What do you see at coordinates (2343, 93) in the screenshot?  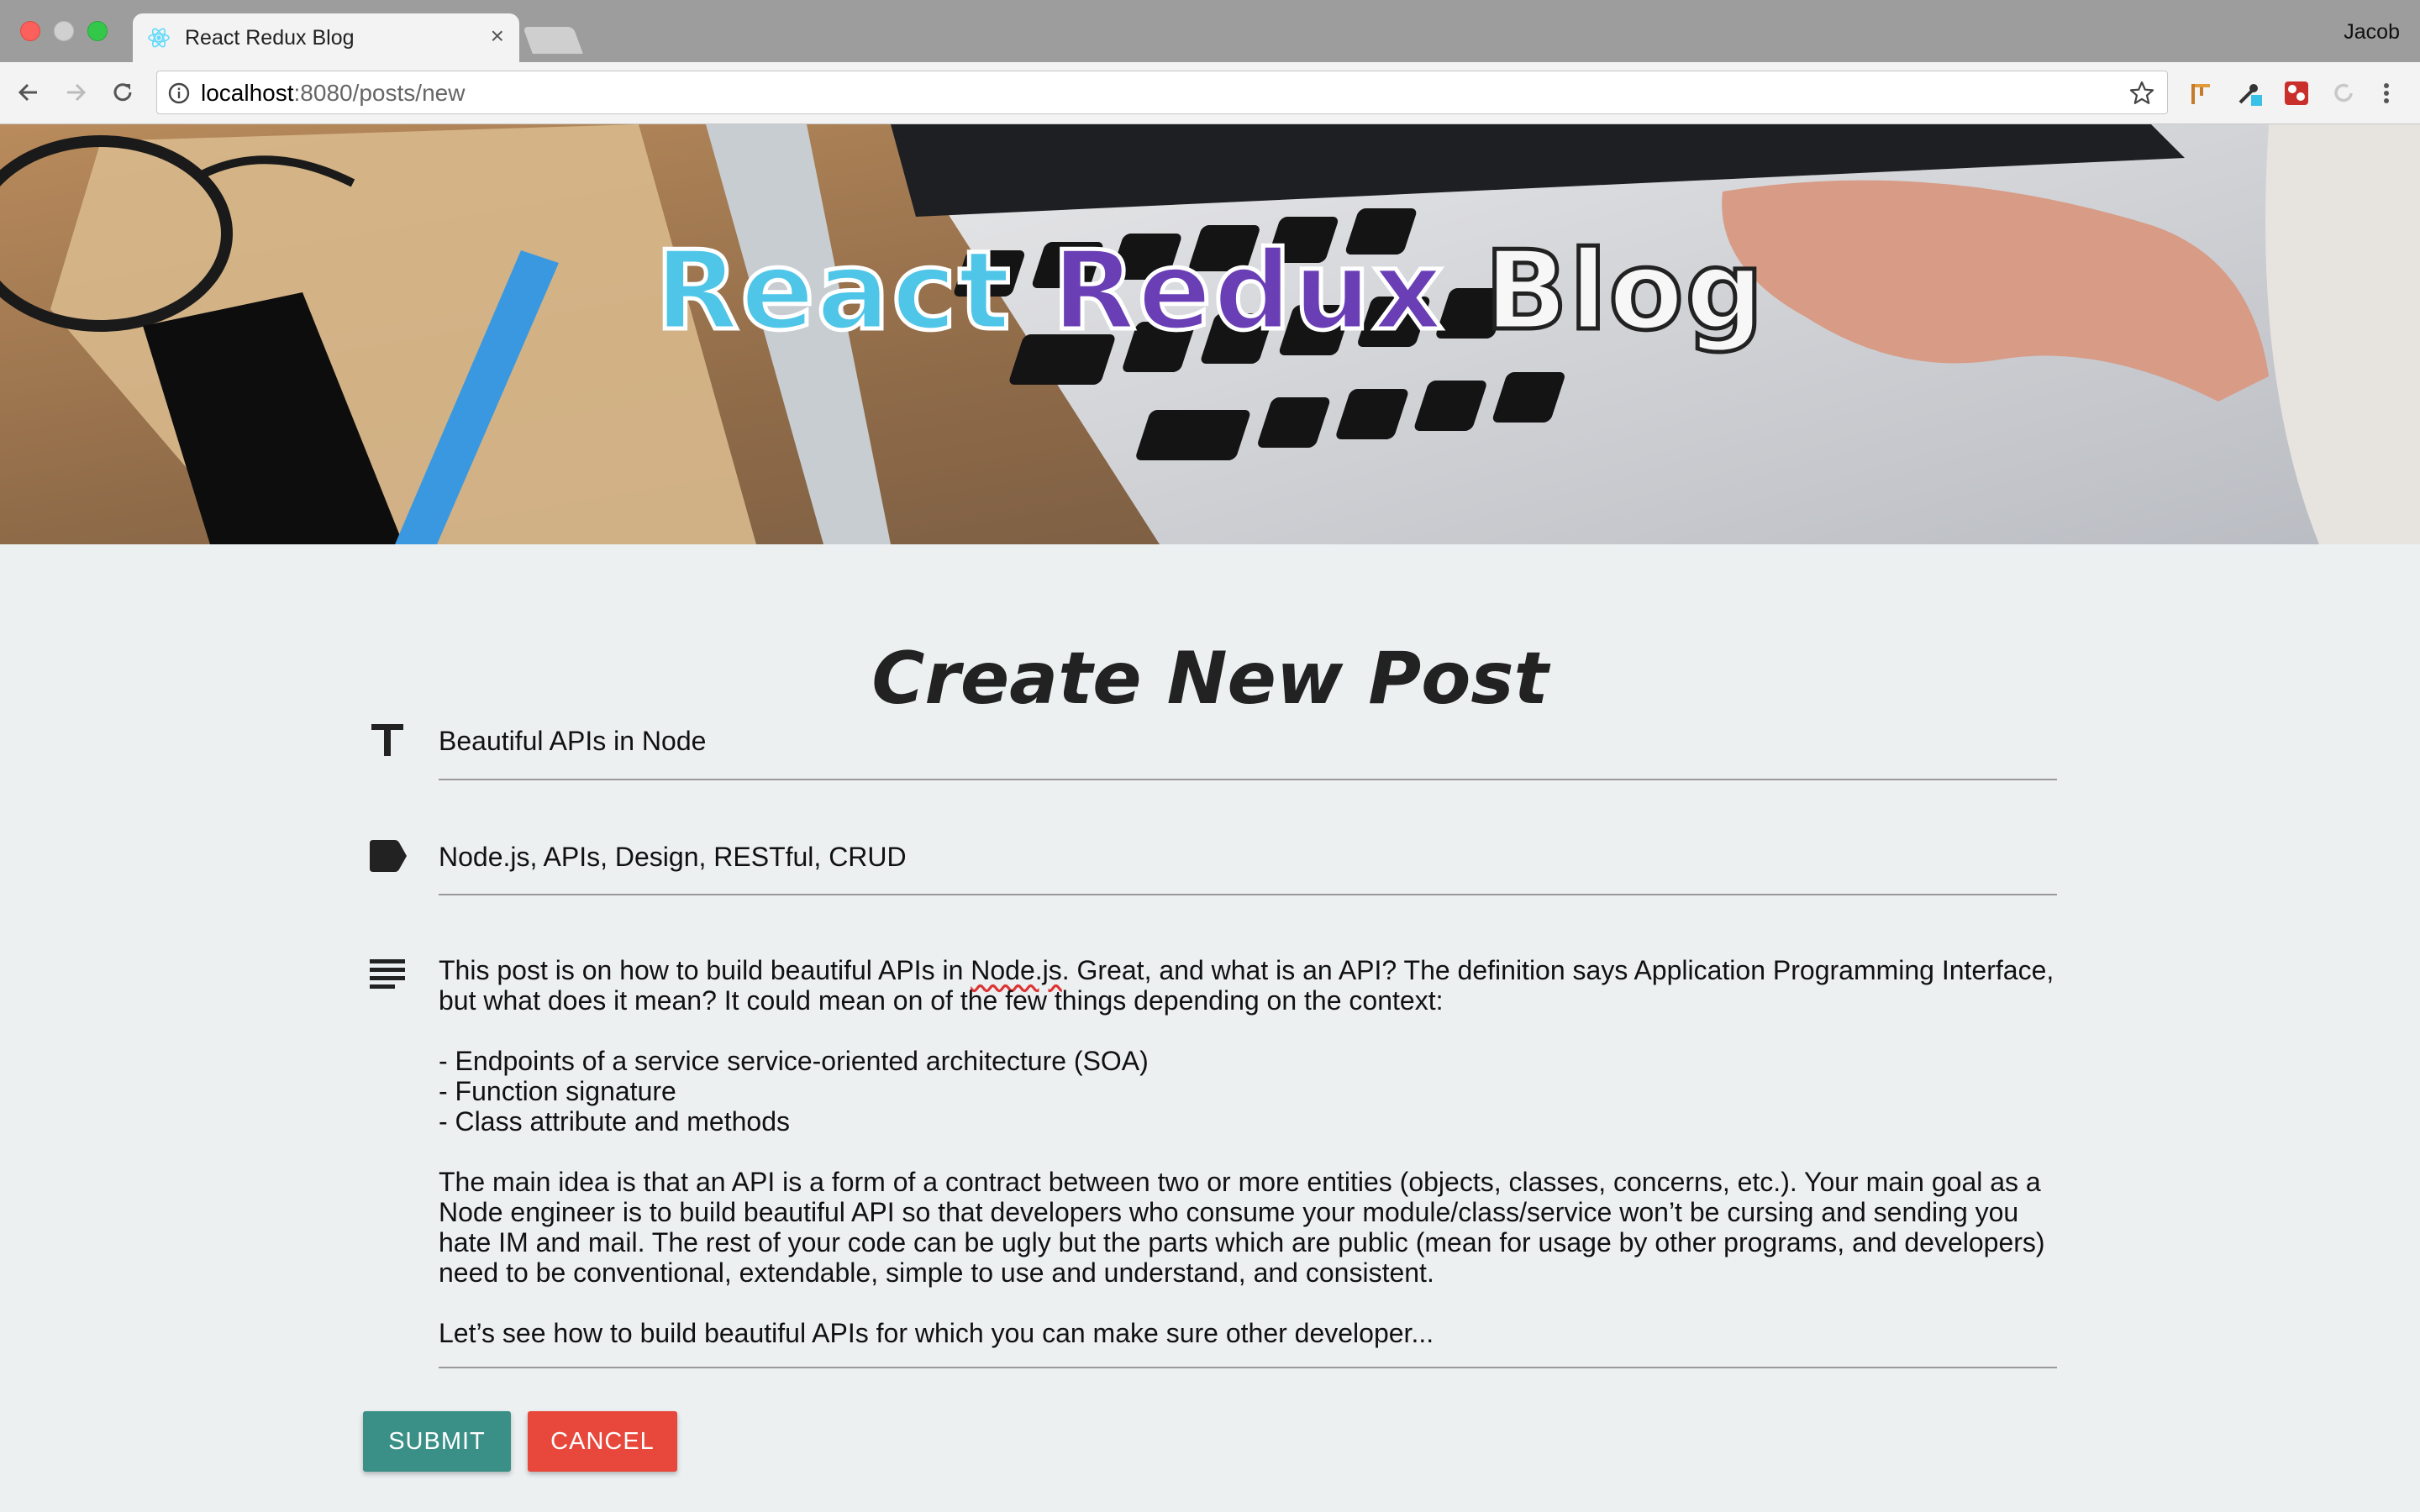 I see `extension-sync-icon` at bounding box center [2343, 93].